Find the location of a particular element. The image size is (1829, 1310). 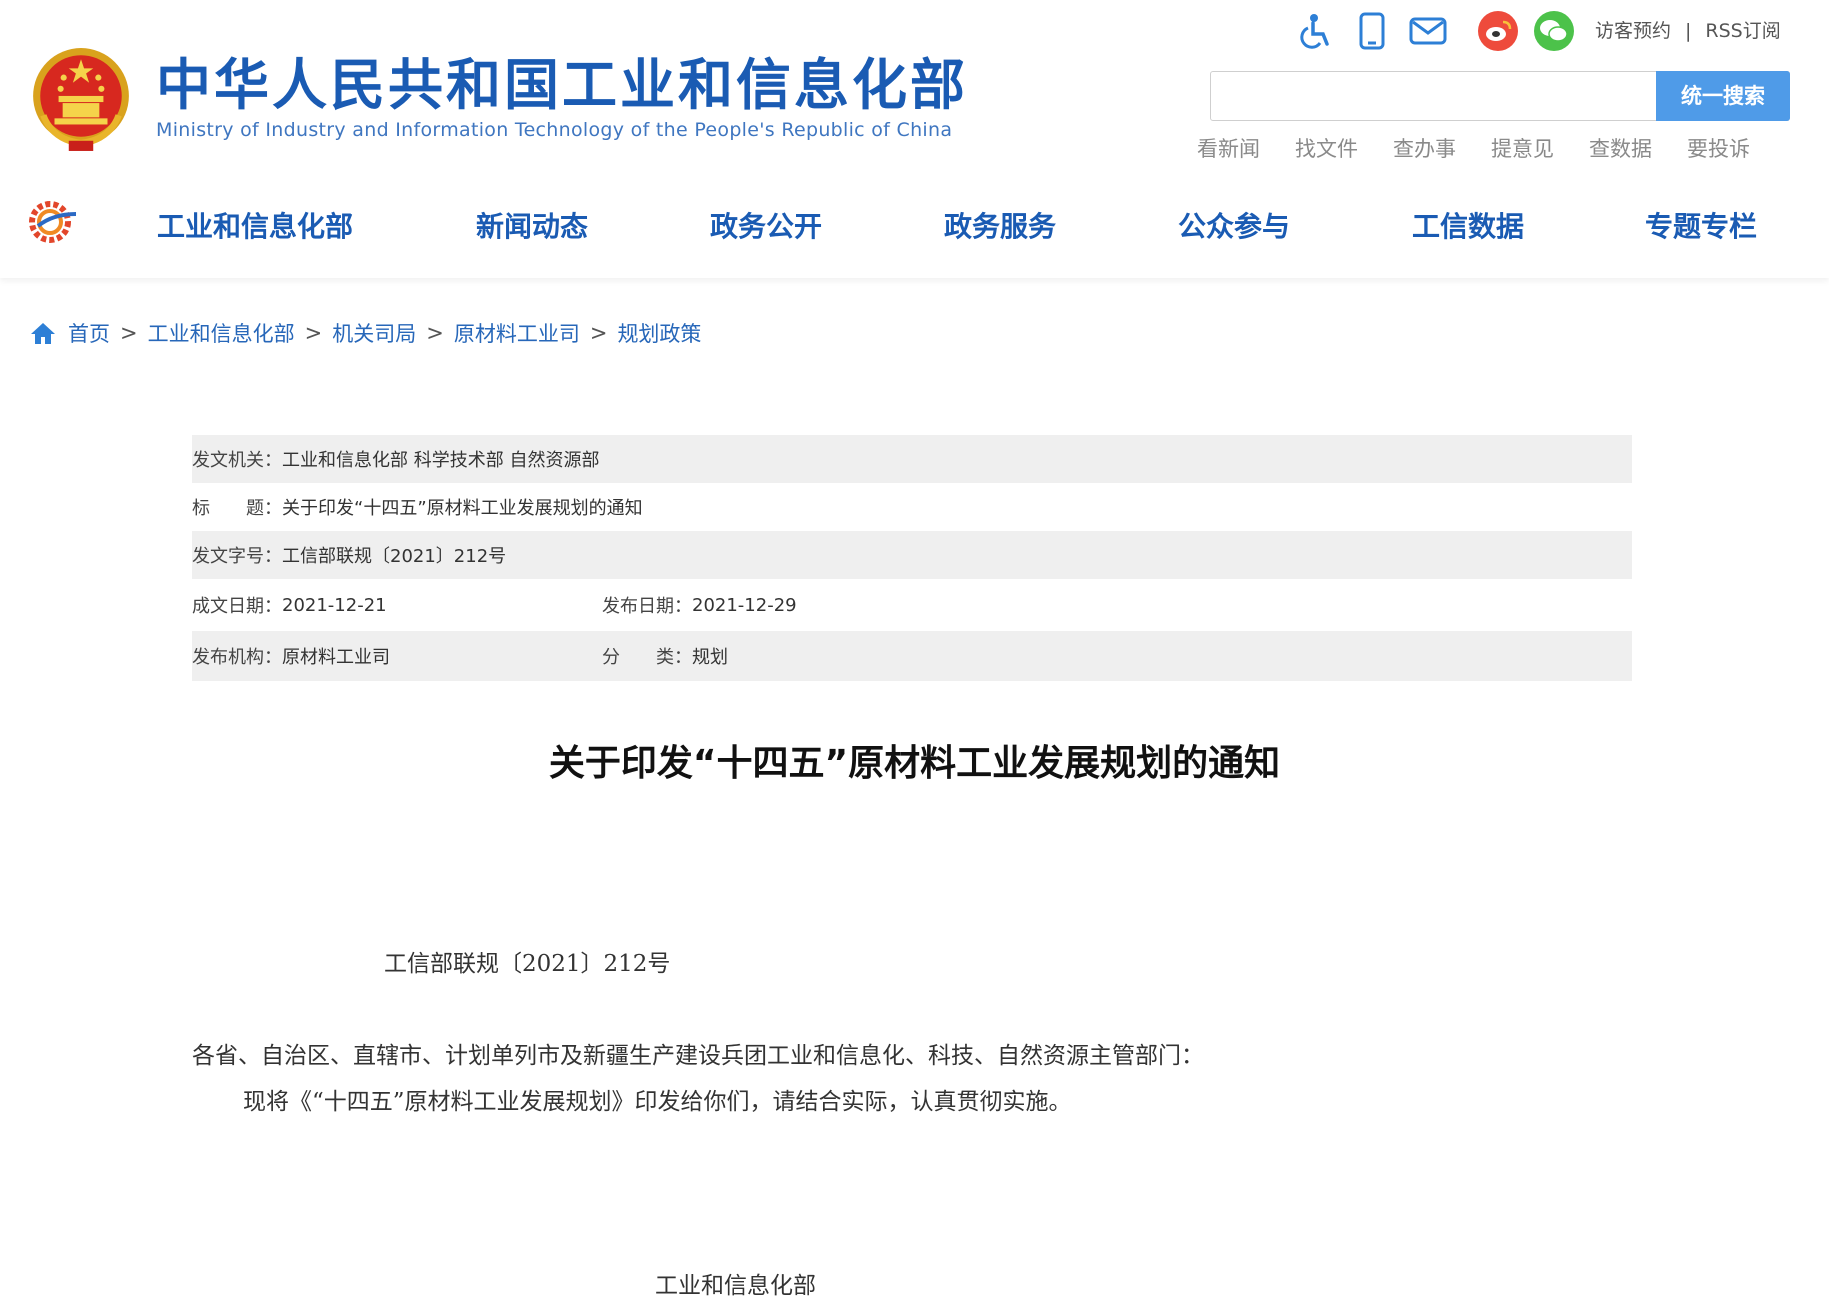

top-links: 访客预约 | RSS订阅 is located at coordinates (1688, 29).